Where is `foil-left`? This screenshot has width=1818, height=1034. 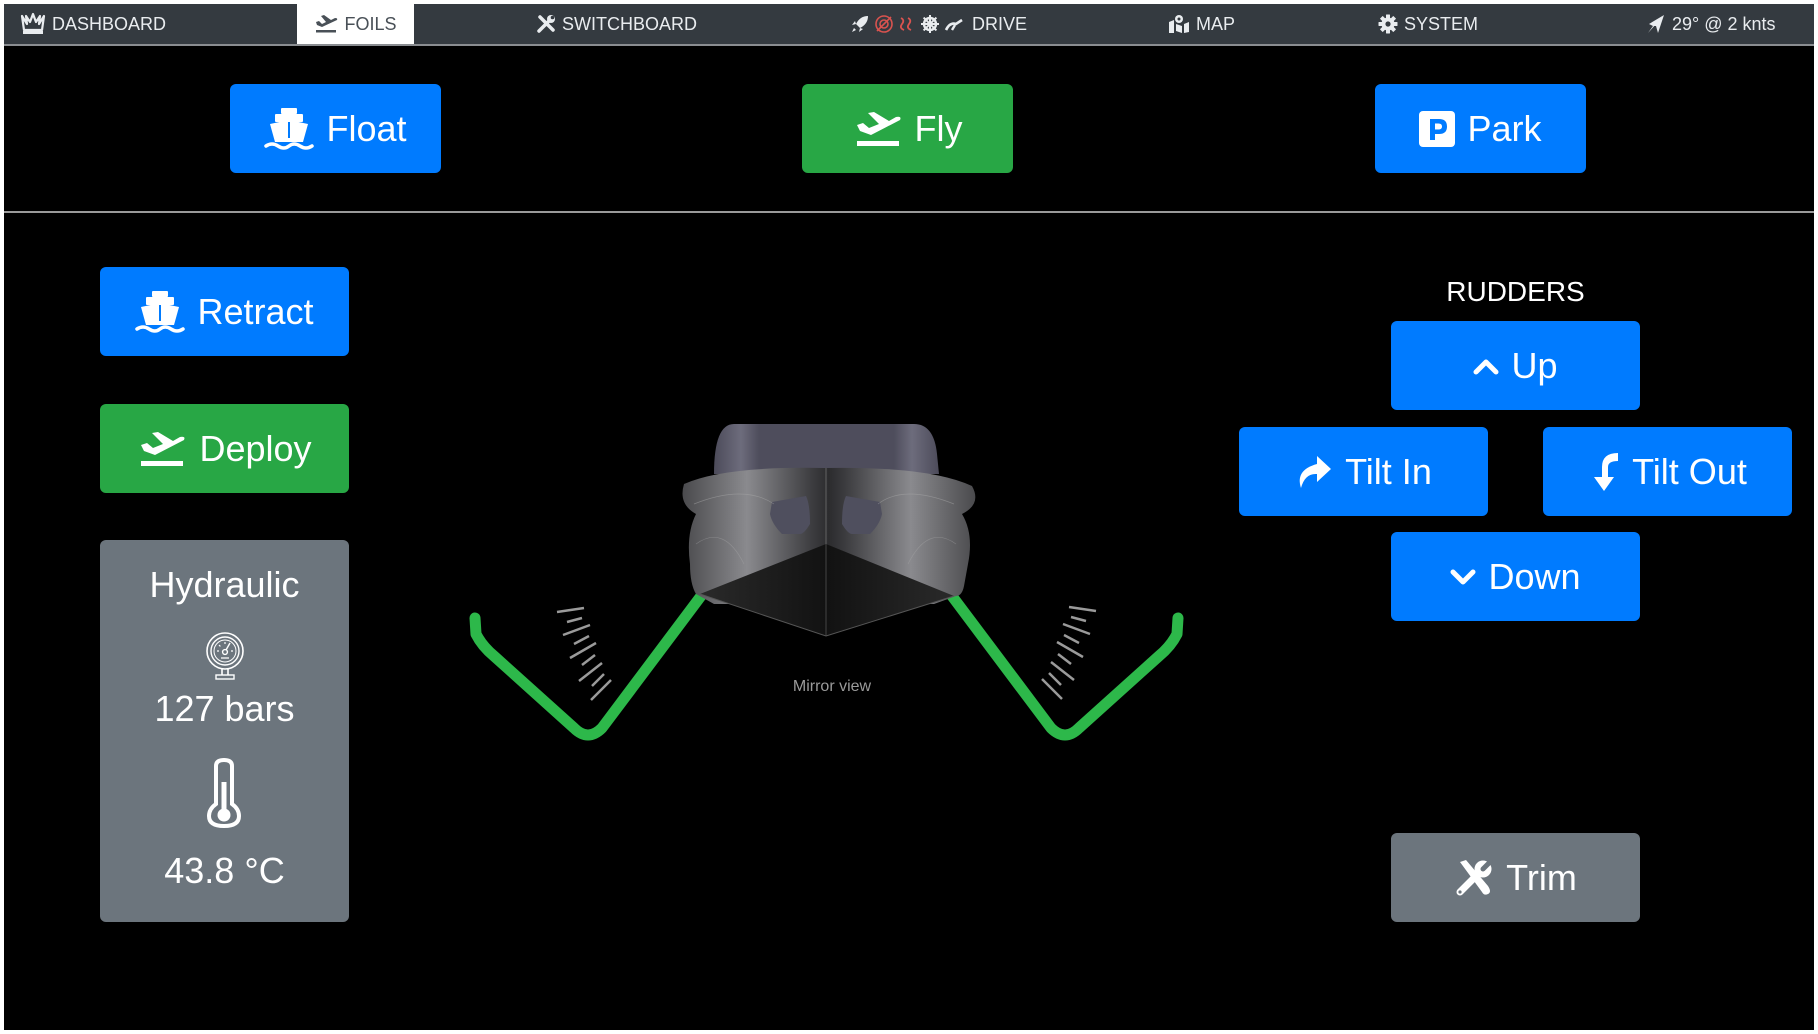
foil-left is located at coordinates (589, 663).